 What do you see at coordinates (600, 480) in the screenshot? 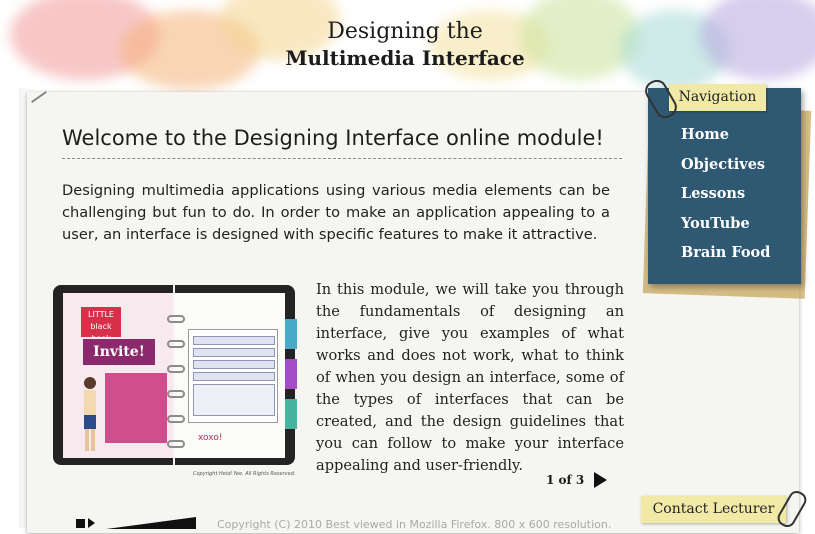
I see `next-arrow-icon` at bounding box center [600, 480].